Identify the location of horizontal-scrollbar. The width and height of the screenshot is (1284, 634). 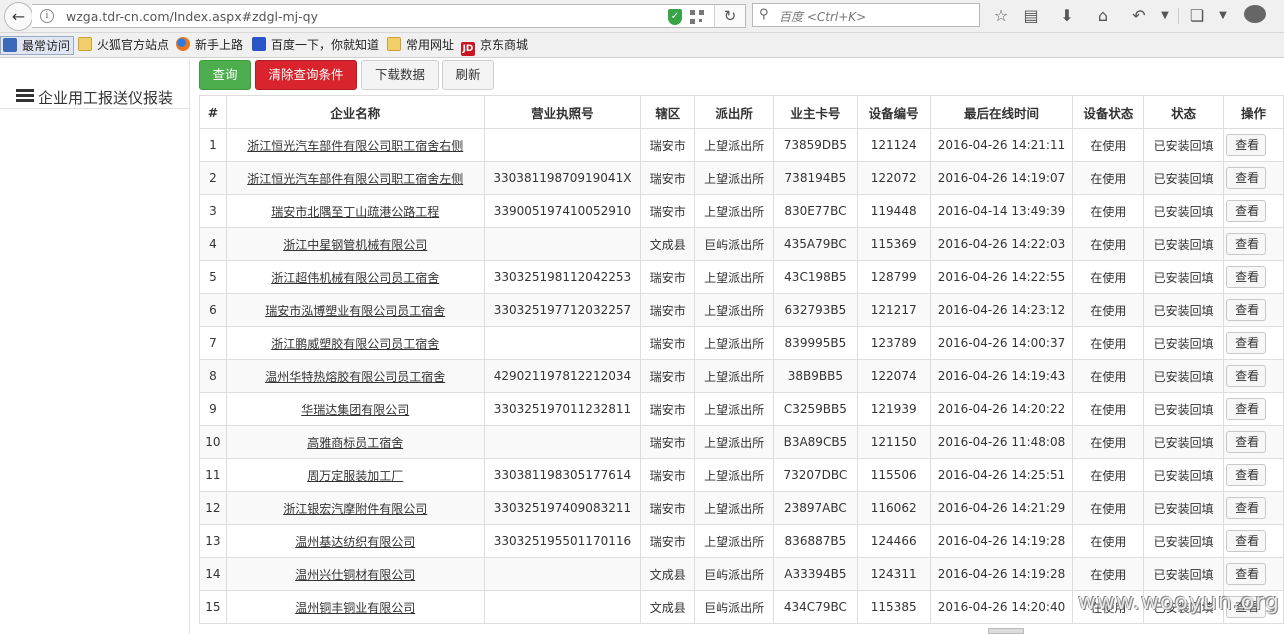
(1006, 631).